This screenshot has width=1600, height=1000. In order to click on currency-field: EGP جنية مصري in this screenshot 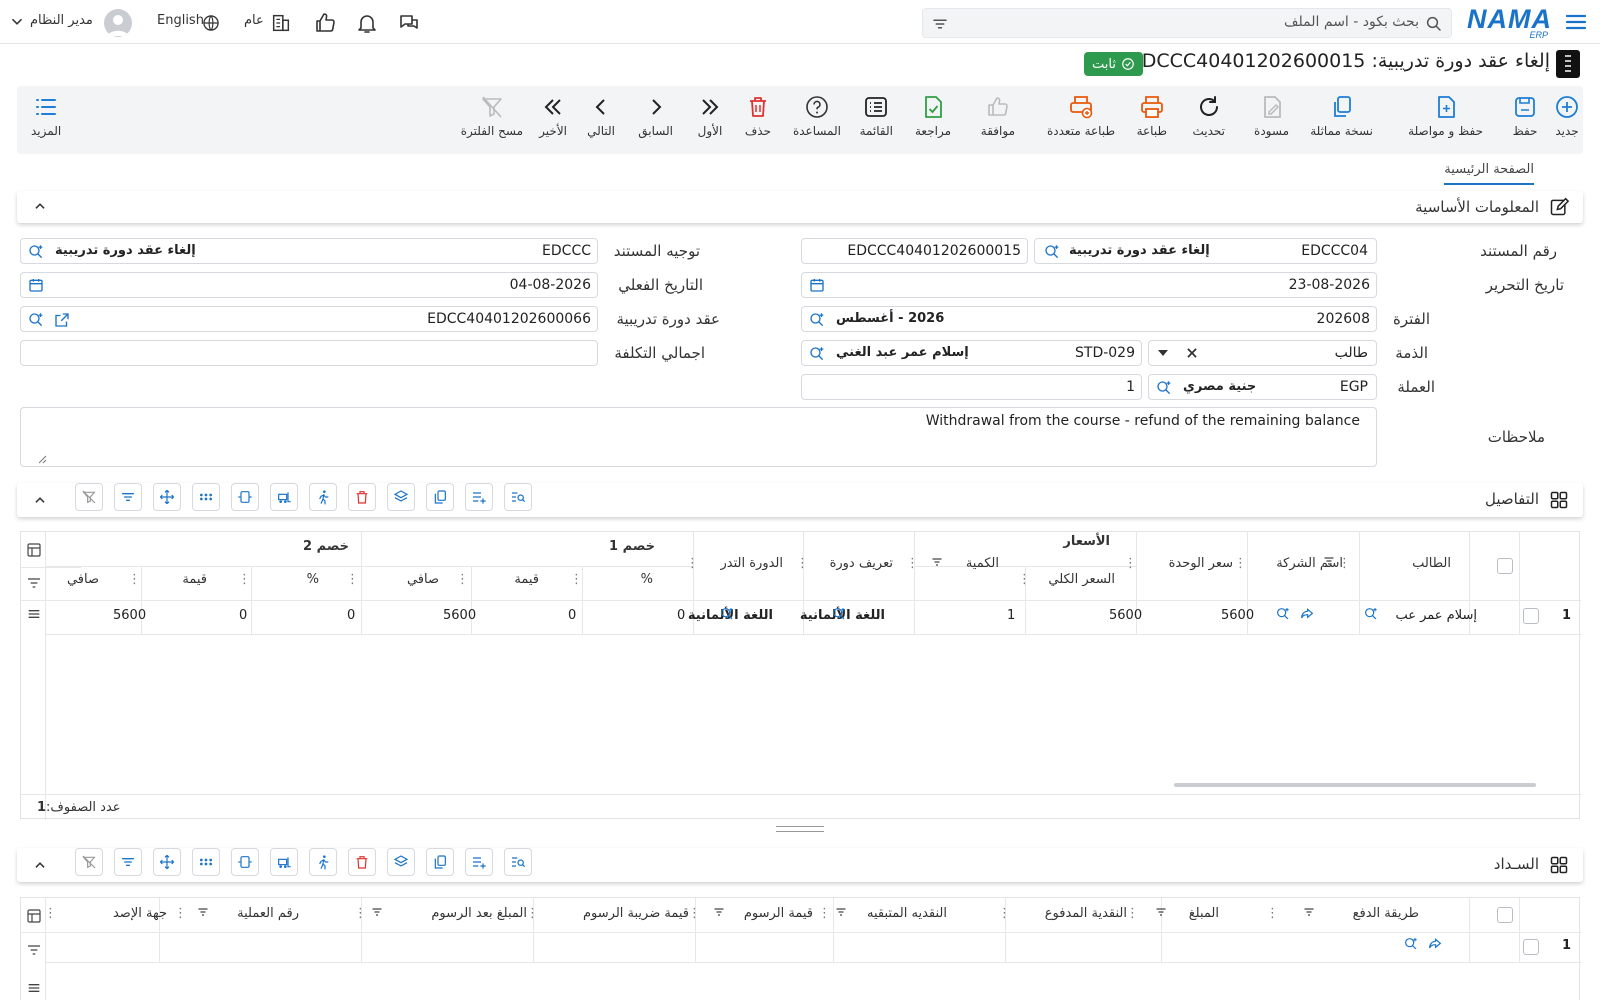, I will do `click(1262, 387)`.